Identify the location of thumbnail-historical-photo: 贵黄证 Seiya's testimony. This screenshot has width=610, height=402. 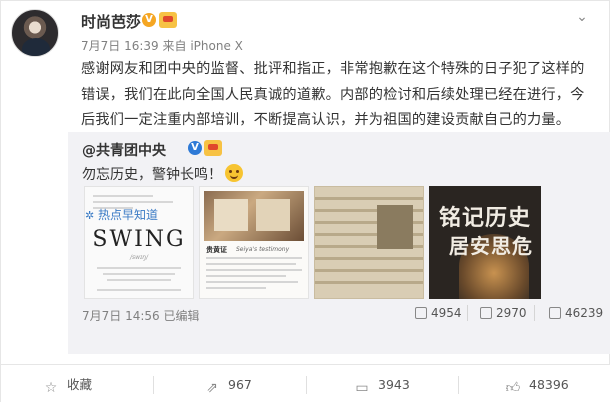
(254, 242).